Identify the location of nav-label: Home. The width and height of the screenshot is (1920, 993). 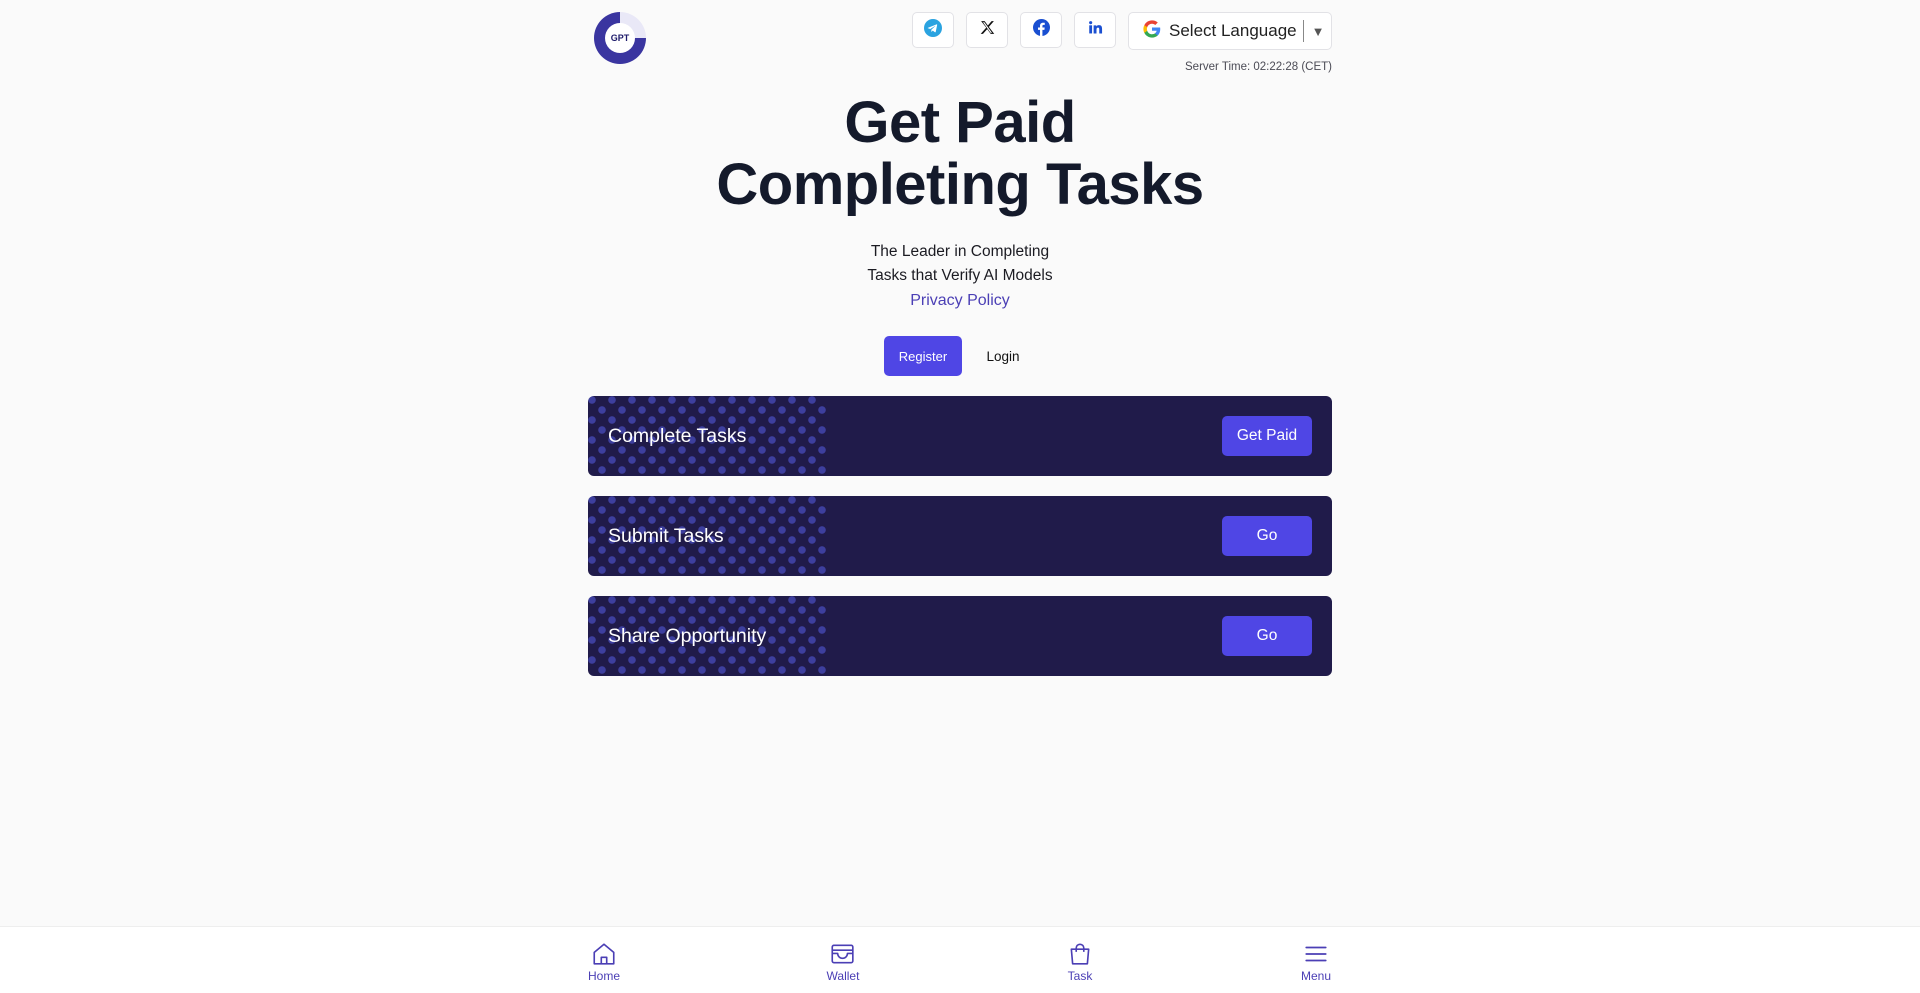
(604, 976).